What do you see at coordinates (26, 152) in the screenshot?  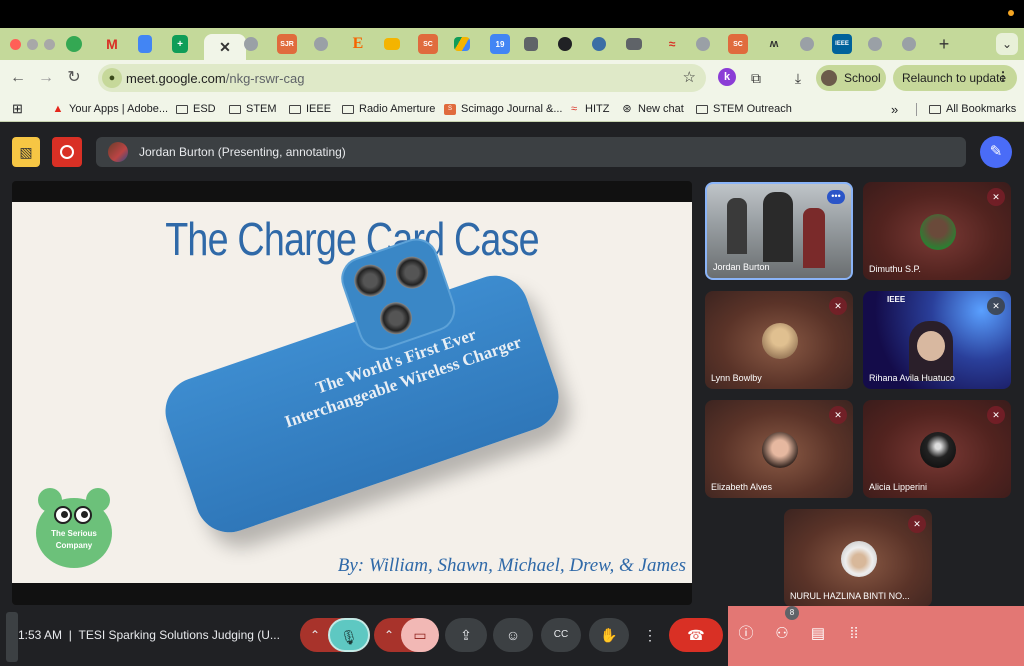 I see `stop-presenting-icon: ▧` at bounding box center [26, 152].